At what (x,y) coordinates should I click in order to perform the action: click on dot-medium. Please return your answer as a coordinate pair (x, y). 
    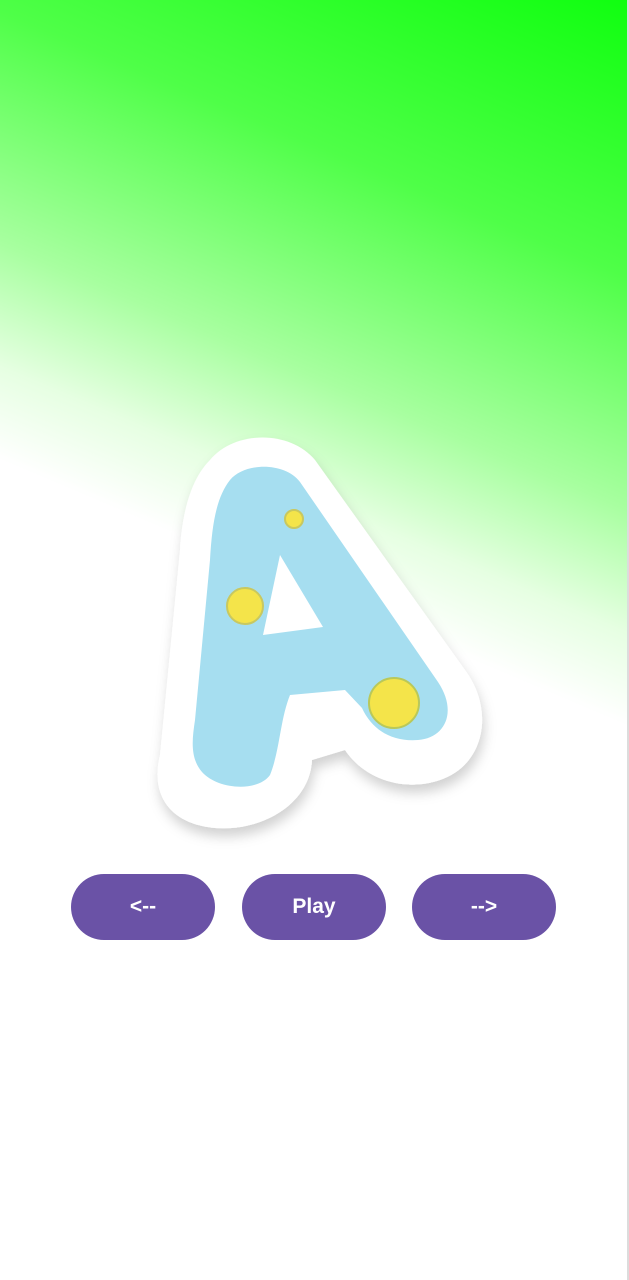
    Looking at the image, I should click on (245, 606).